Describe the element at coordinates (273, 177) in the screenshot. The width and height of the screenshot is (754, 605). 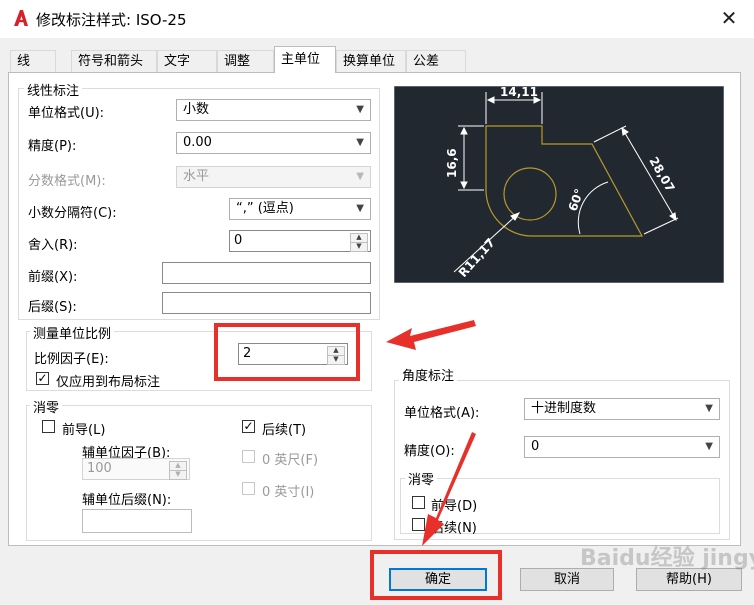
I see `fraction-format-select: 水平 ▼` at that location.